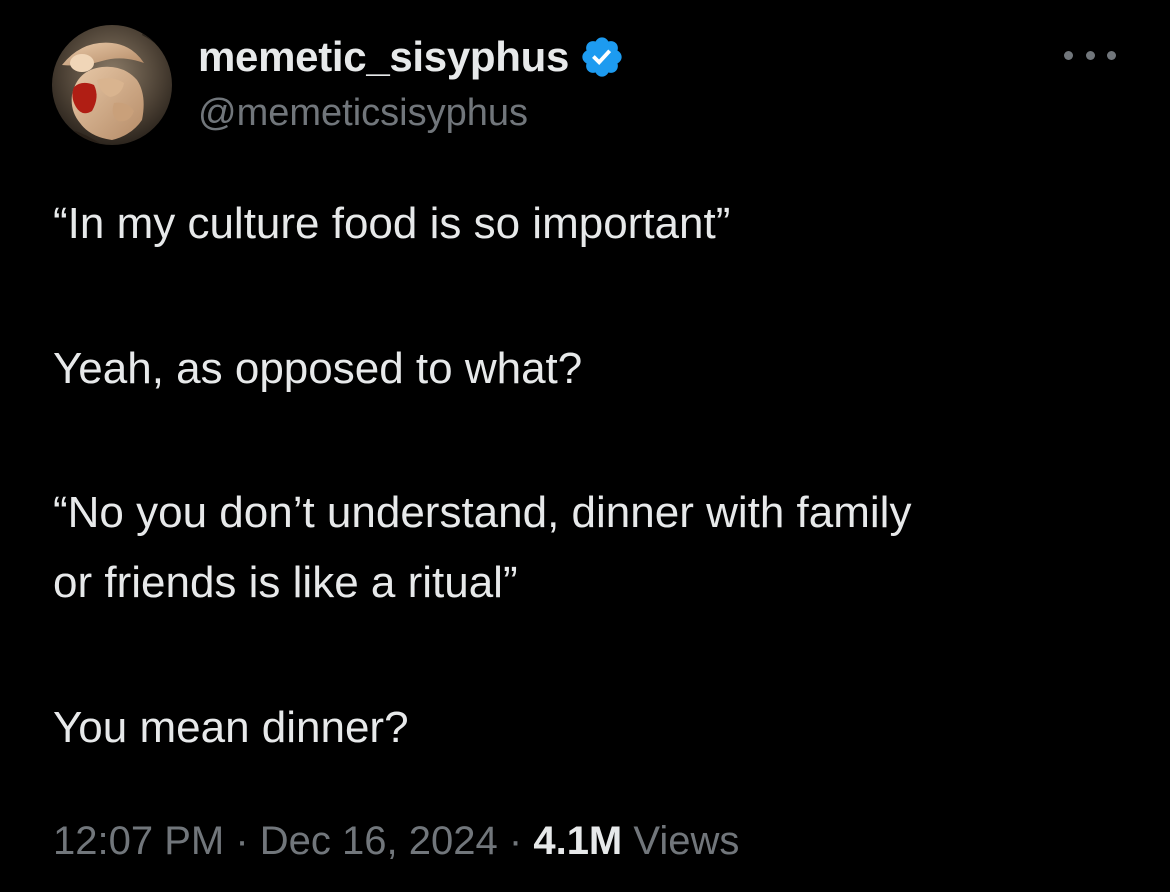  What do you see at coordinates (231, 727) in the screenshot?
I see `tweet-text-line: You mean dinner?` at bounding box center [231, 727].